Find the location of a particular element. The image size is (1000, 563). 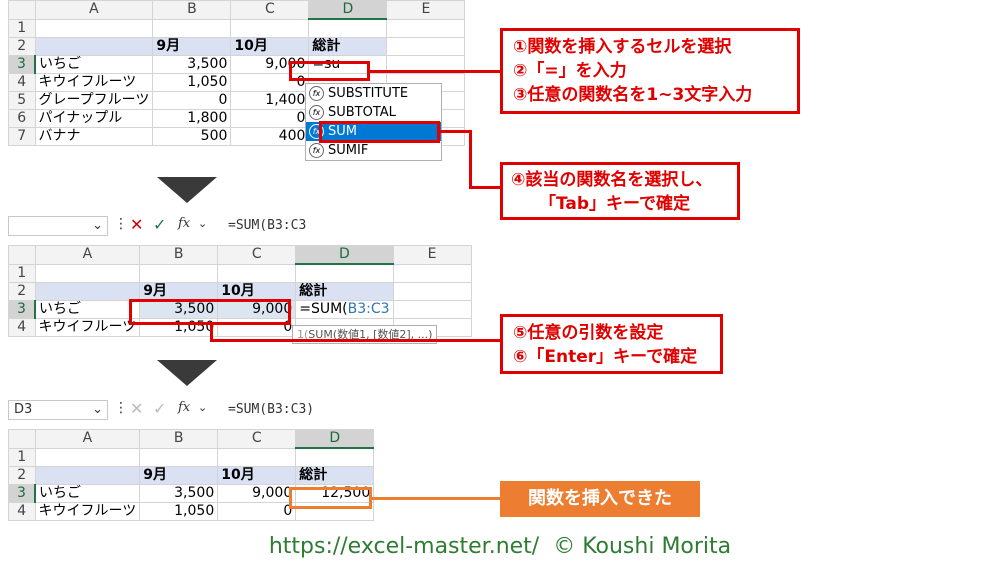

cell: 9,000 is located at coordinates (257, 493).